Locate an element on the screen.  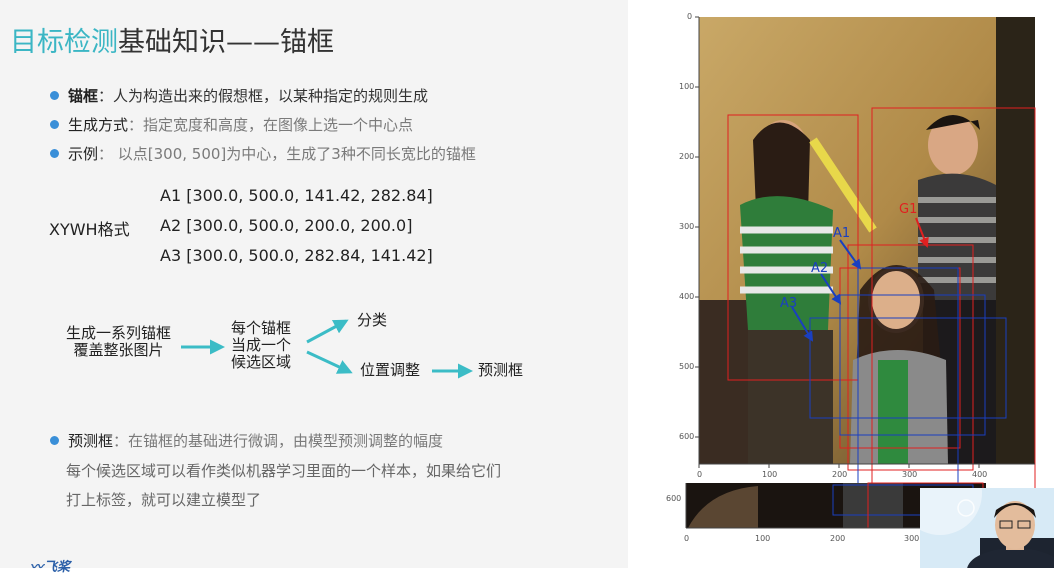
bullet-dot-icon is located at coordinates (54, 440).